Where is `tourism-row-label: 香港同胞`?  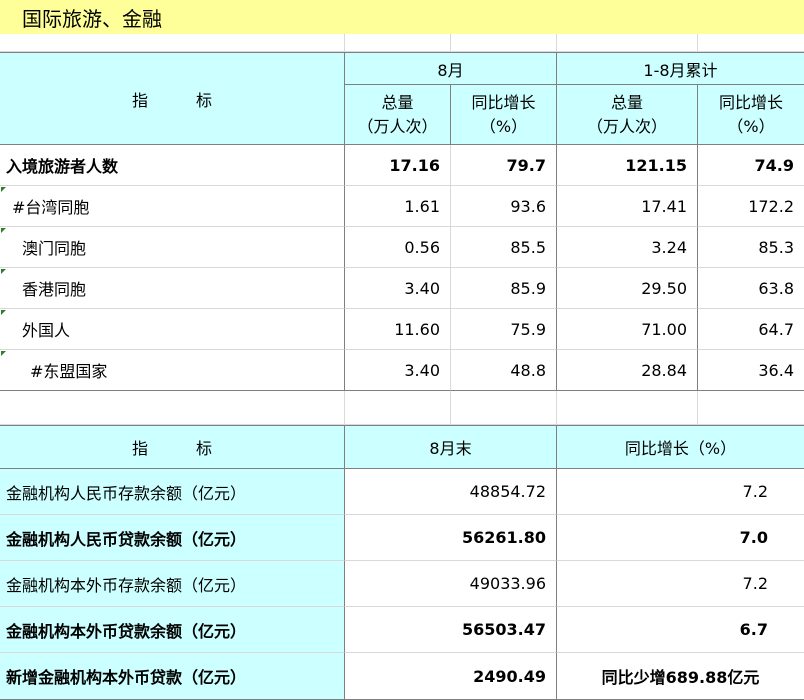 tourism-row-label: 香港同胞 is located at coordinates (172, 288).